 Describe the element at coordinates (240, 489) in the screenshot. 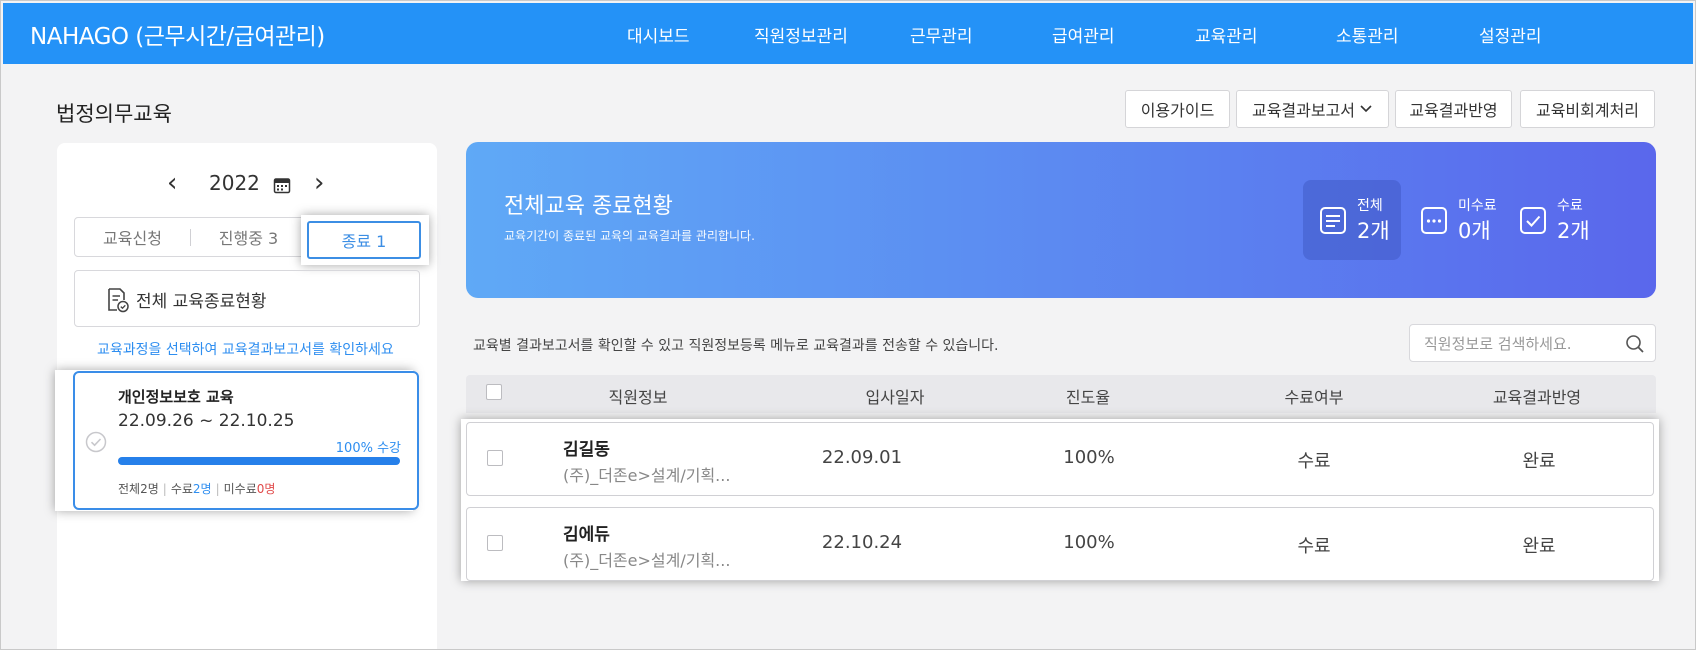

I see `course-stat-undone-label: 미수료` at that location.